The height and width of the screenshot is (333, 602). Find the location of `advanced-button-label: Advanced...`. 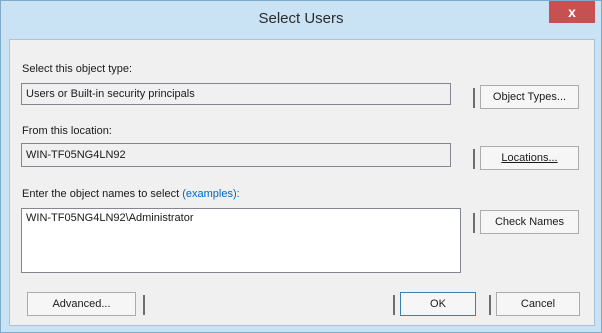

advanced-button-label: Advanced... is located at coordinates (81, 304).